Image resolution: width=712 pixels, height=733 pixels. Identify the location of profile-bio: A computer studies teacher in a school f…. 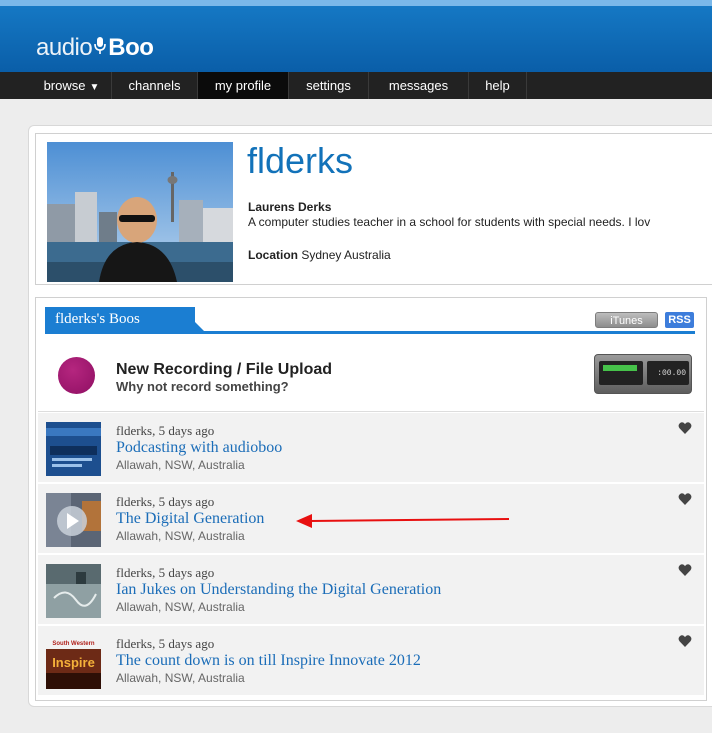
(449, 222).